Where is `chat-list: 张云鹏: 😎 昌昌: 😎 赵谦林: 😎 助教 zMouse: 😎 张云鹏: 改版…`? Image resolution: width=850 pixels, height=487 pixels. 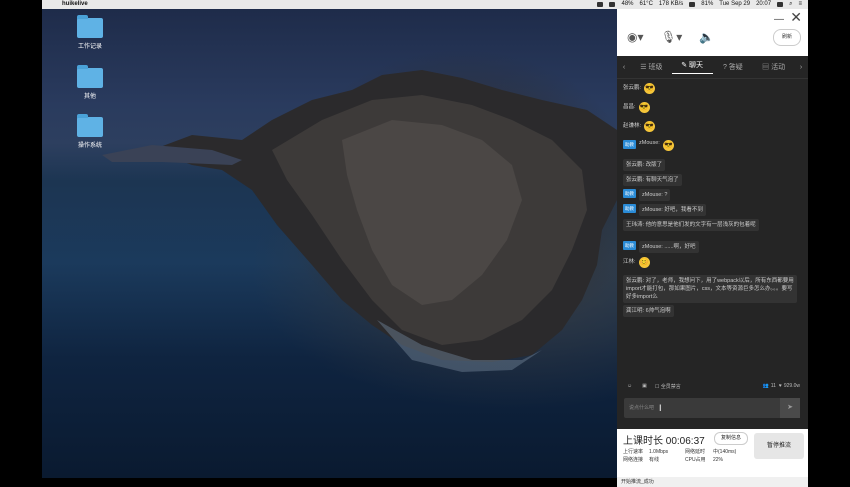 chat-list: 张云鹏: 😎 昌昌: 😎 赵谦林: 😎 助教 zMouse: 😎 张云鹏: 改版… is located at coordinates (712, 228).